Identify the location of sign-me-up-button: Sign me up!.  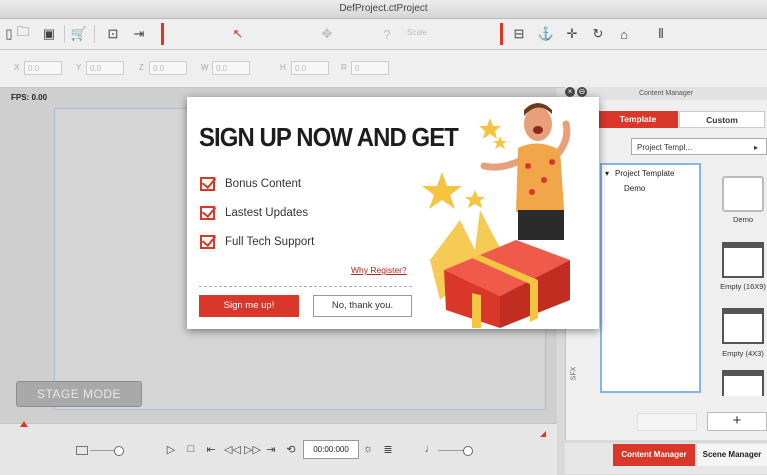
(249, 306).